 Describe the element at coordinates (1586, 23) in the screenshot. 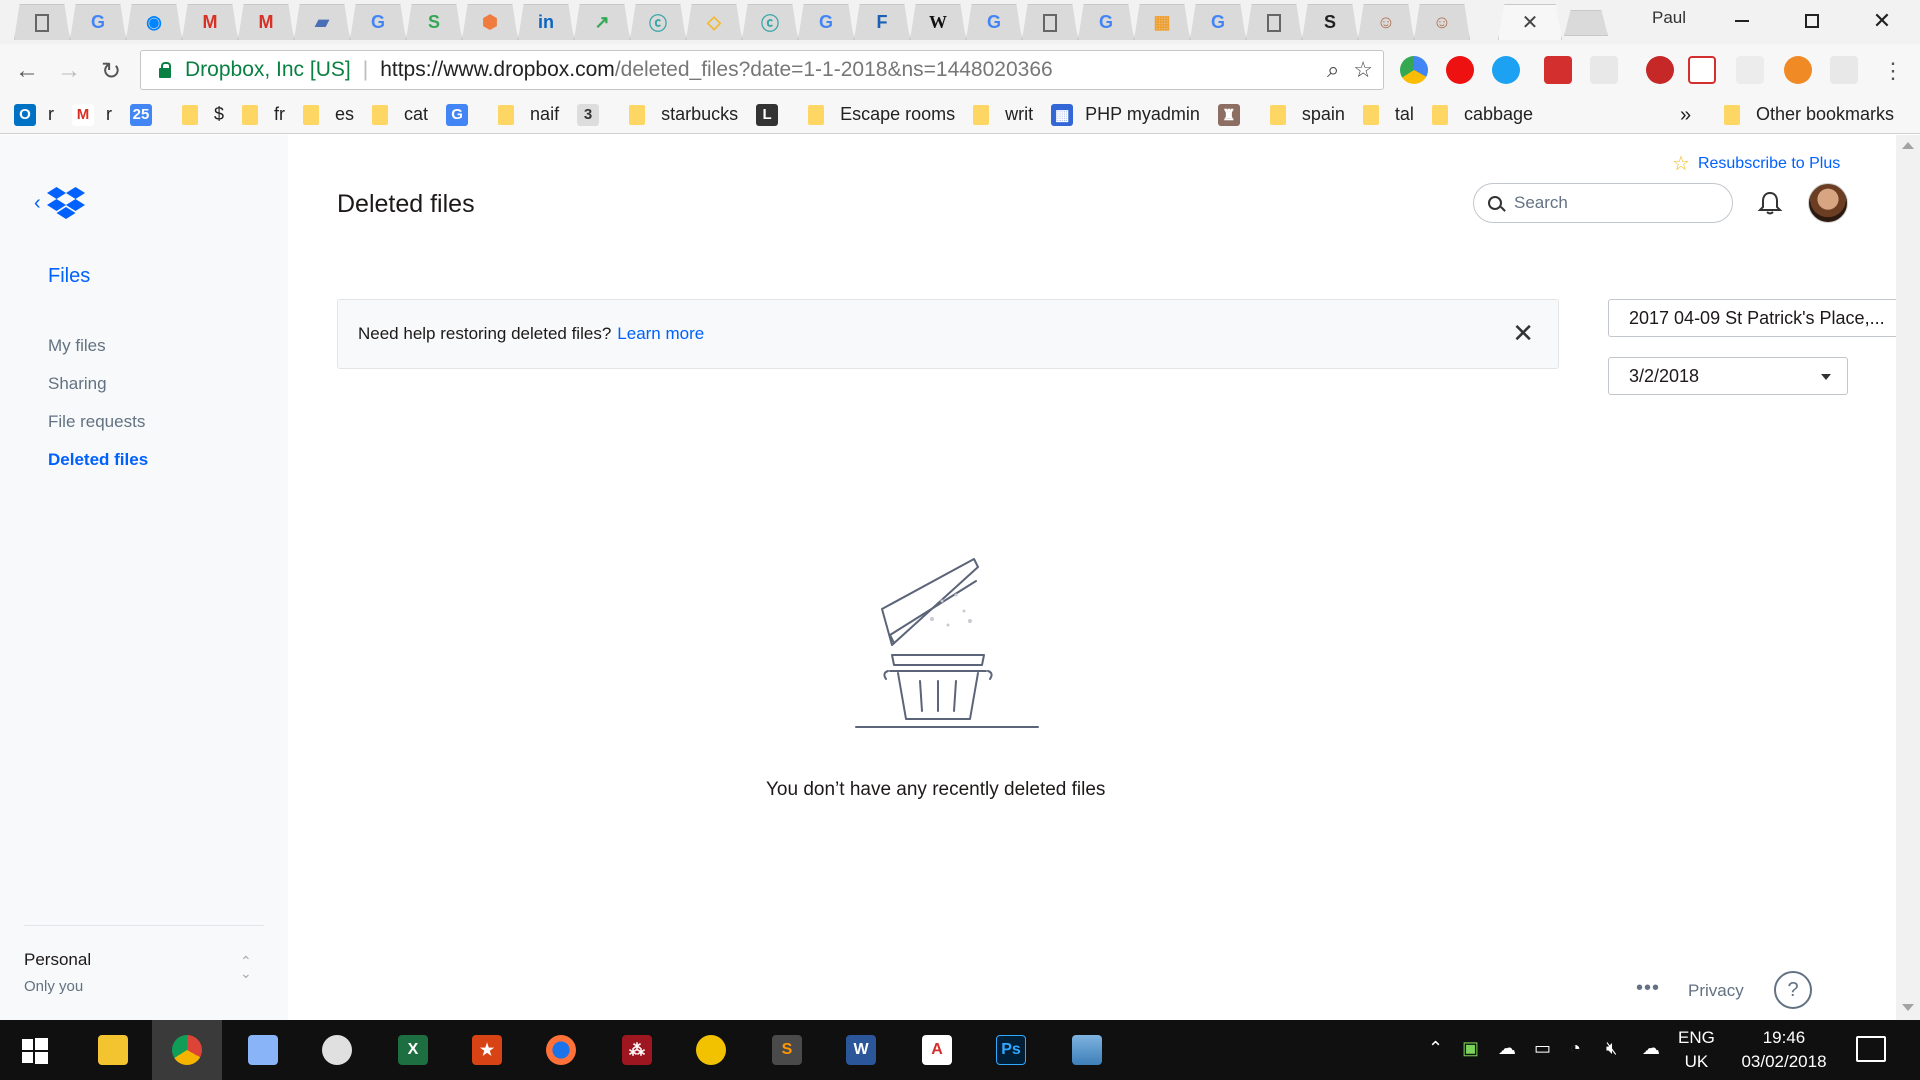

I see `new-tab-button` at that location.